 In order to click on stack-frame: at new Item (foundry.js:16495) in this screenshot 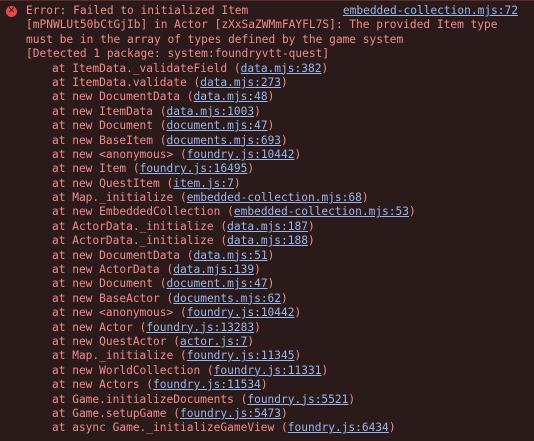, I will do `click(153, 169)`.